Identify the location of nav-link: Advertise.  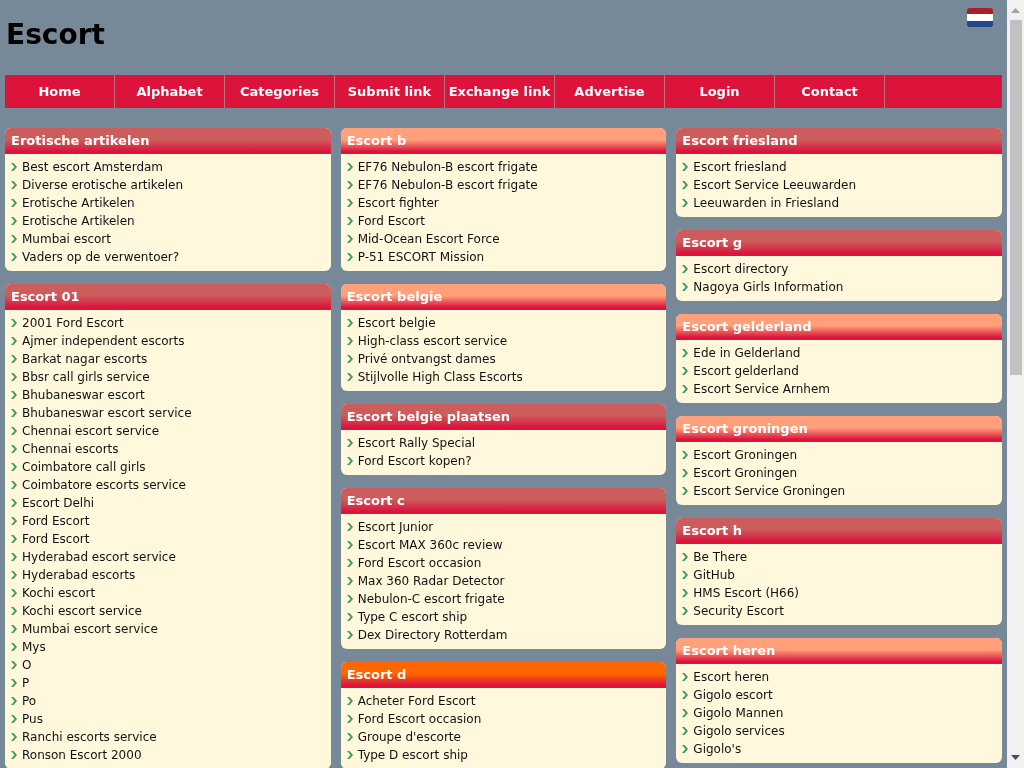
(610, 91).